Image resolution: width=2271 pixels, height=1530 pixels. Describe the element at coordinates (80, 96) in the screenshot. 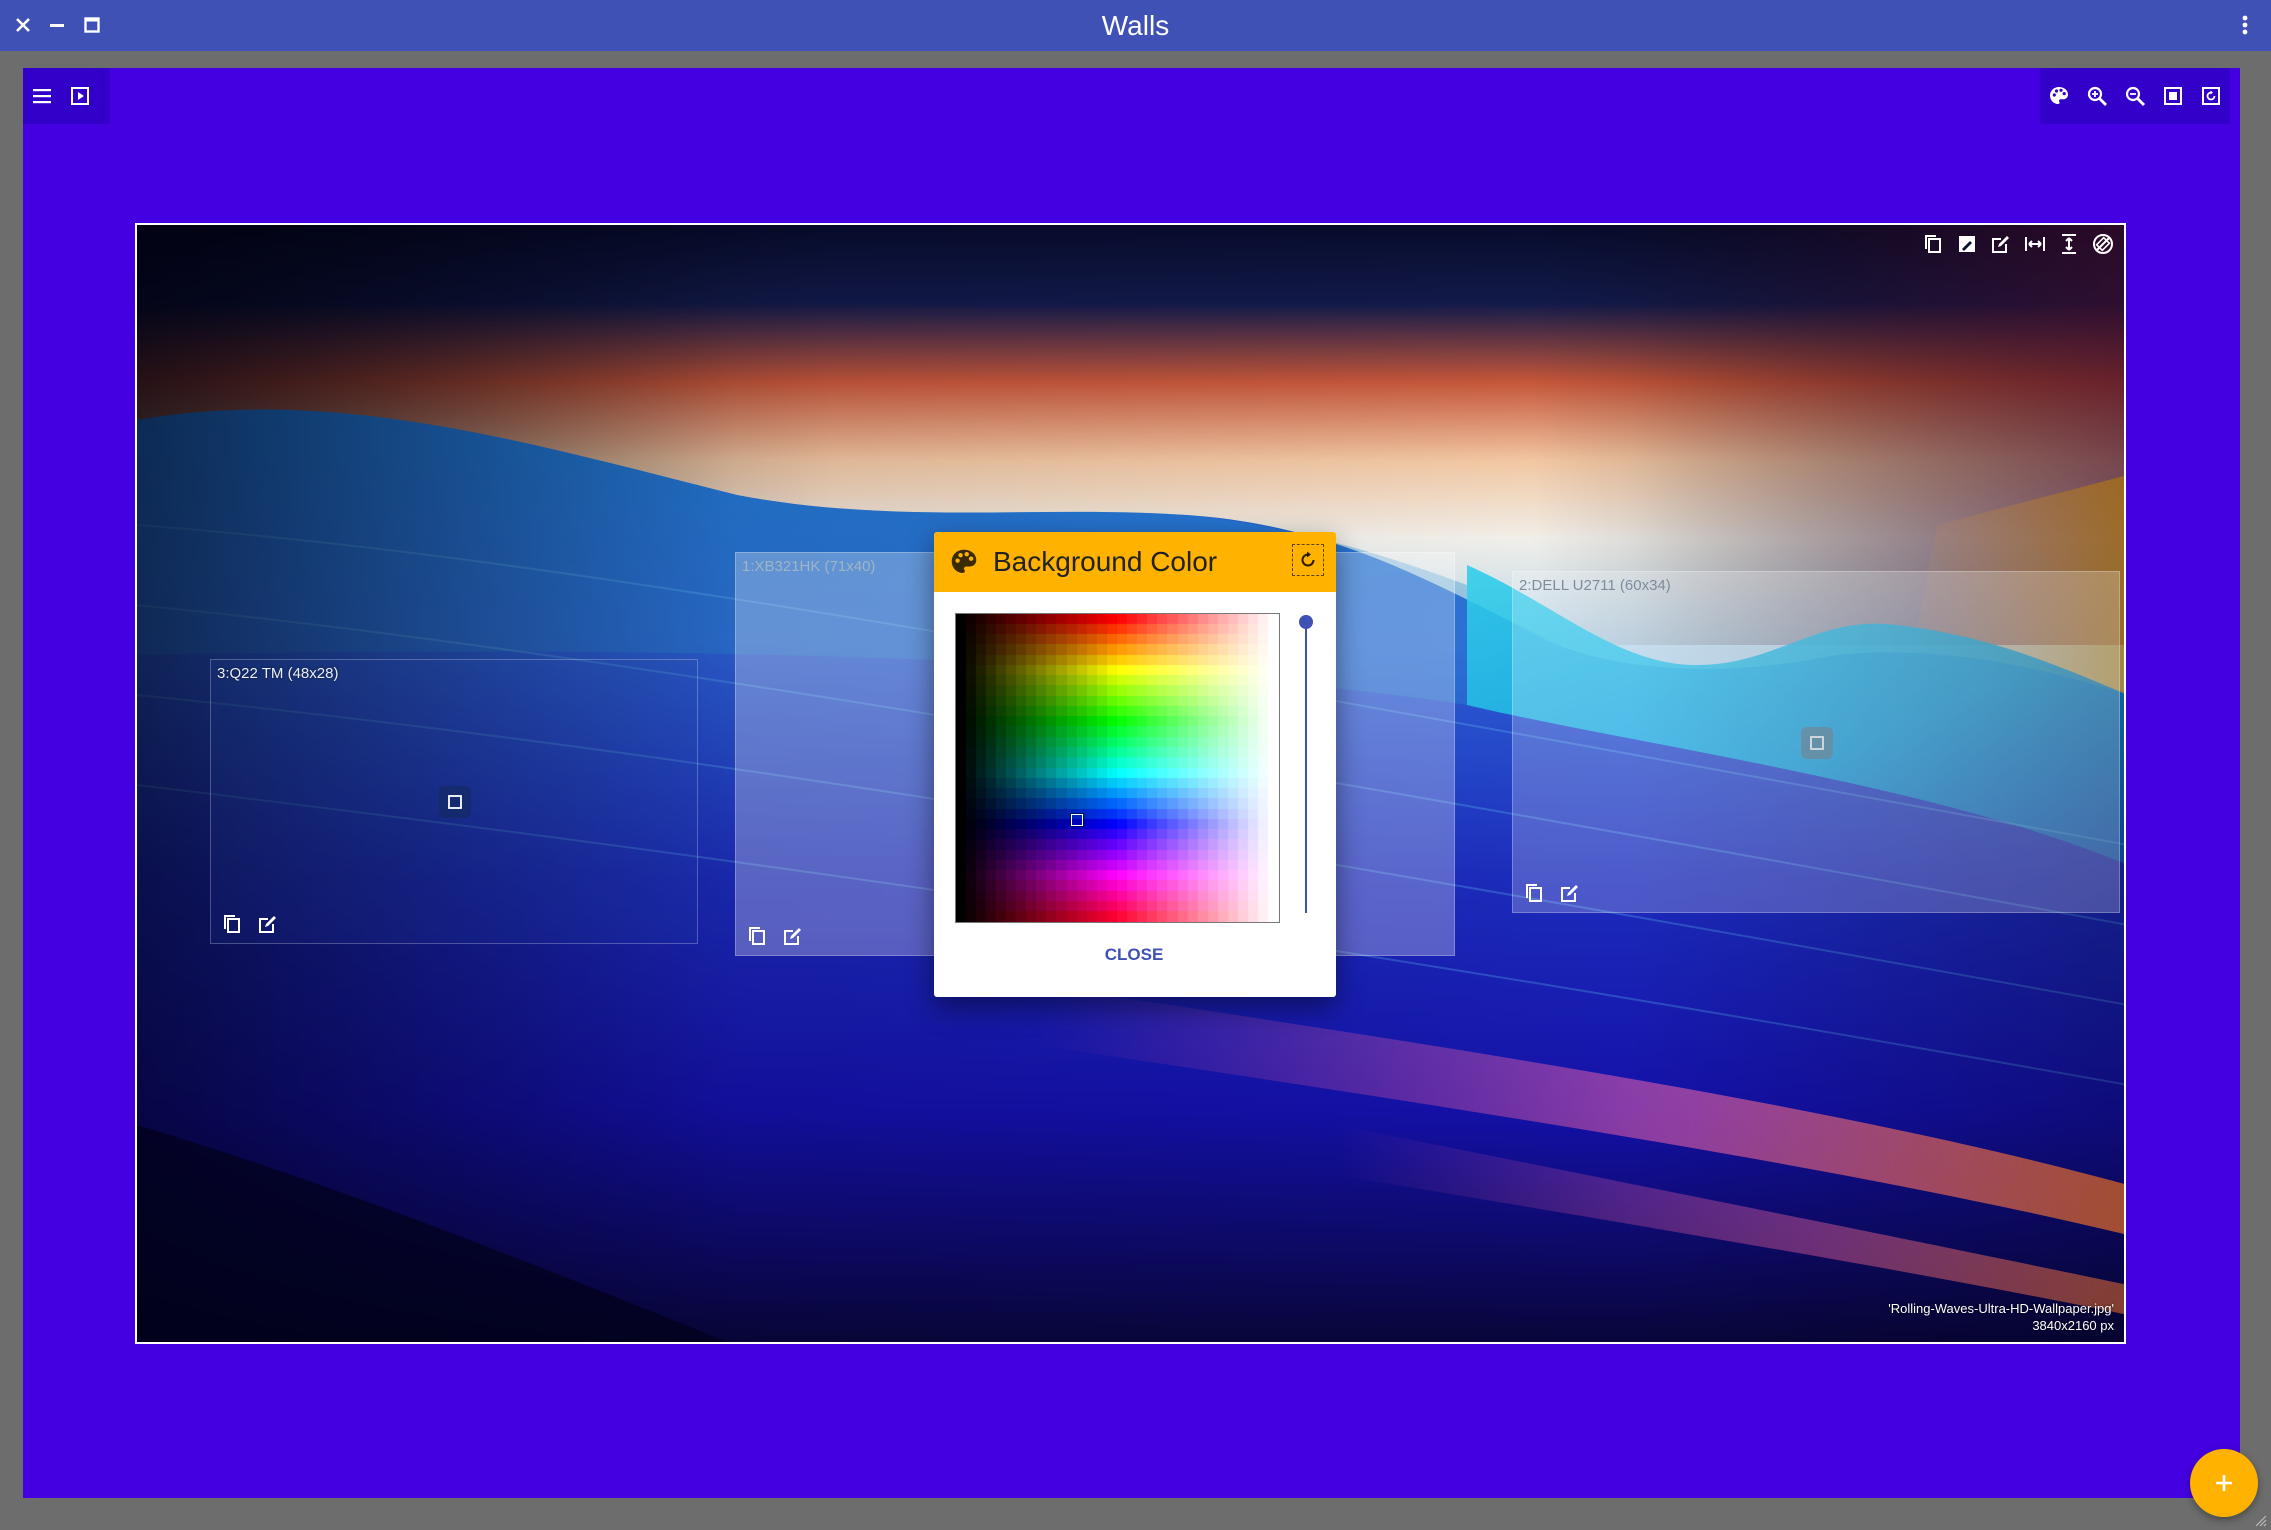

I see `slideshow-icon` at that location.